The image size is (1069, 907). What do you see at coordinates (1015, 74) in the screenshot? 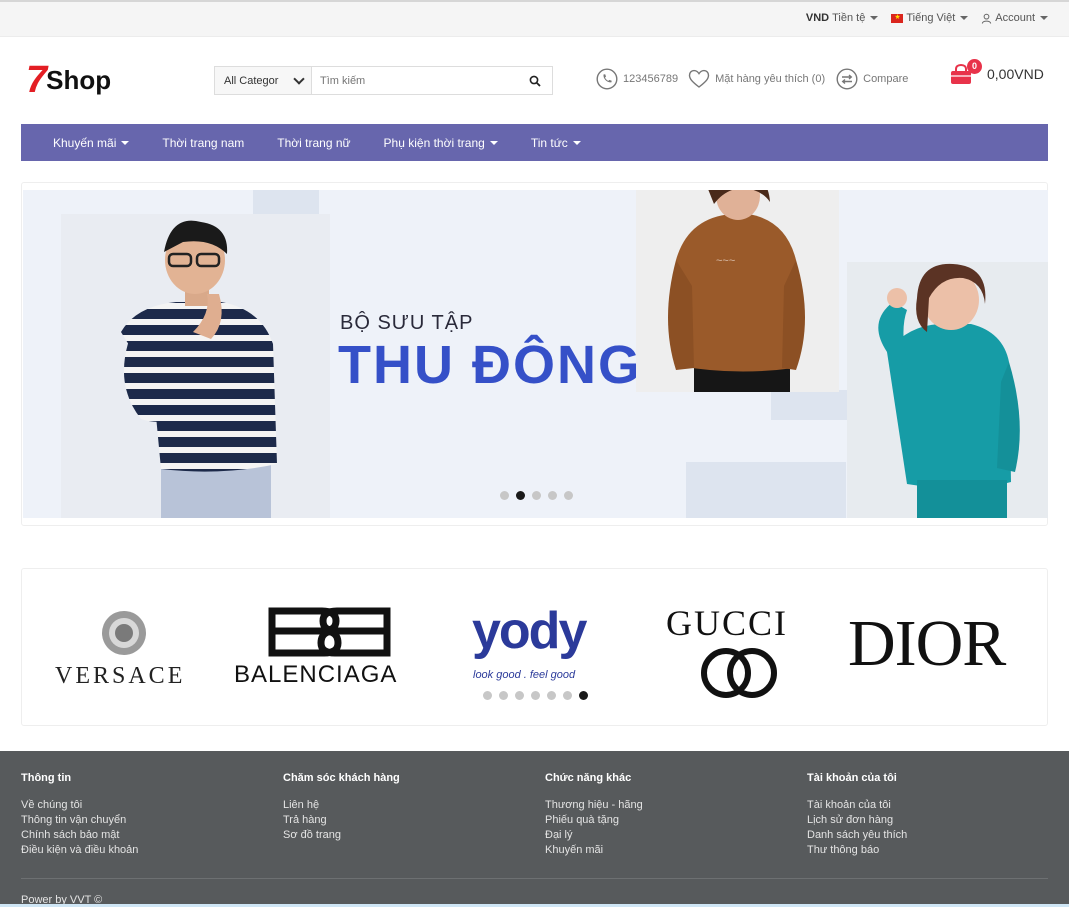
I see `cart-total: 0,00VND` at bounding box center [1015, 74].